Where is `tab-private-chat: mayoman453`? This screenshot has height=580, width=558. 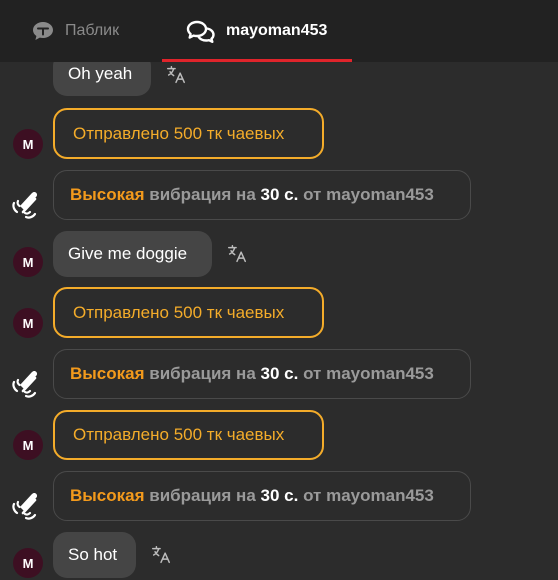
tab-private-chat: mayoman453 is located at coordinates (257, 31).